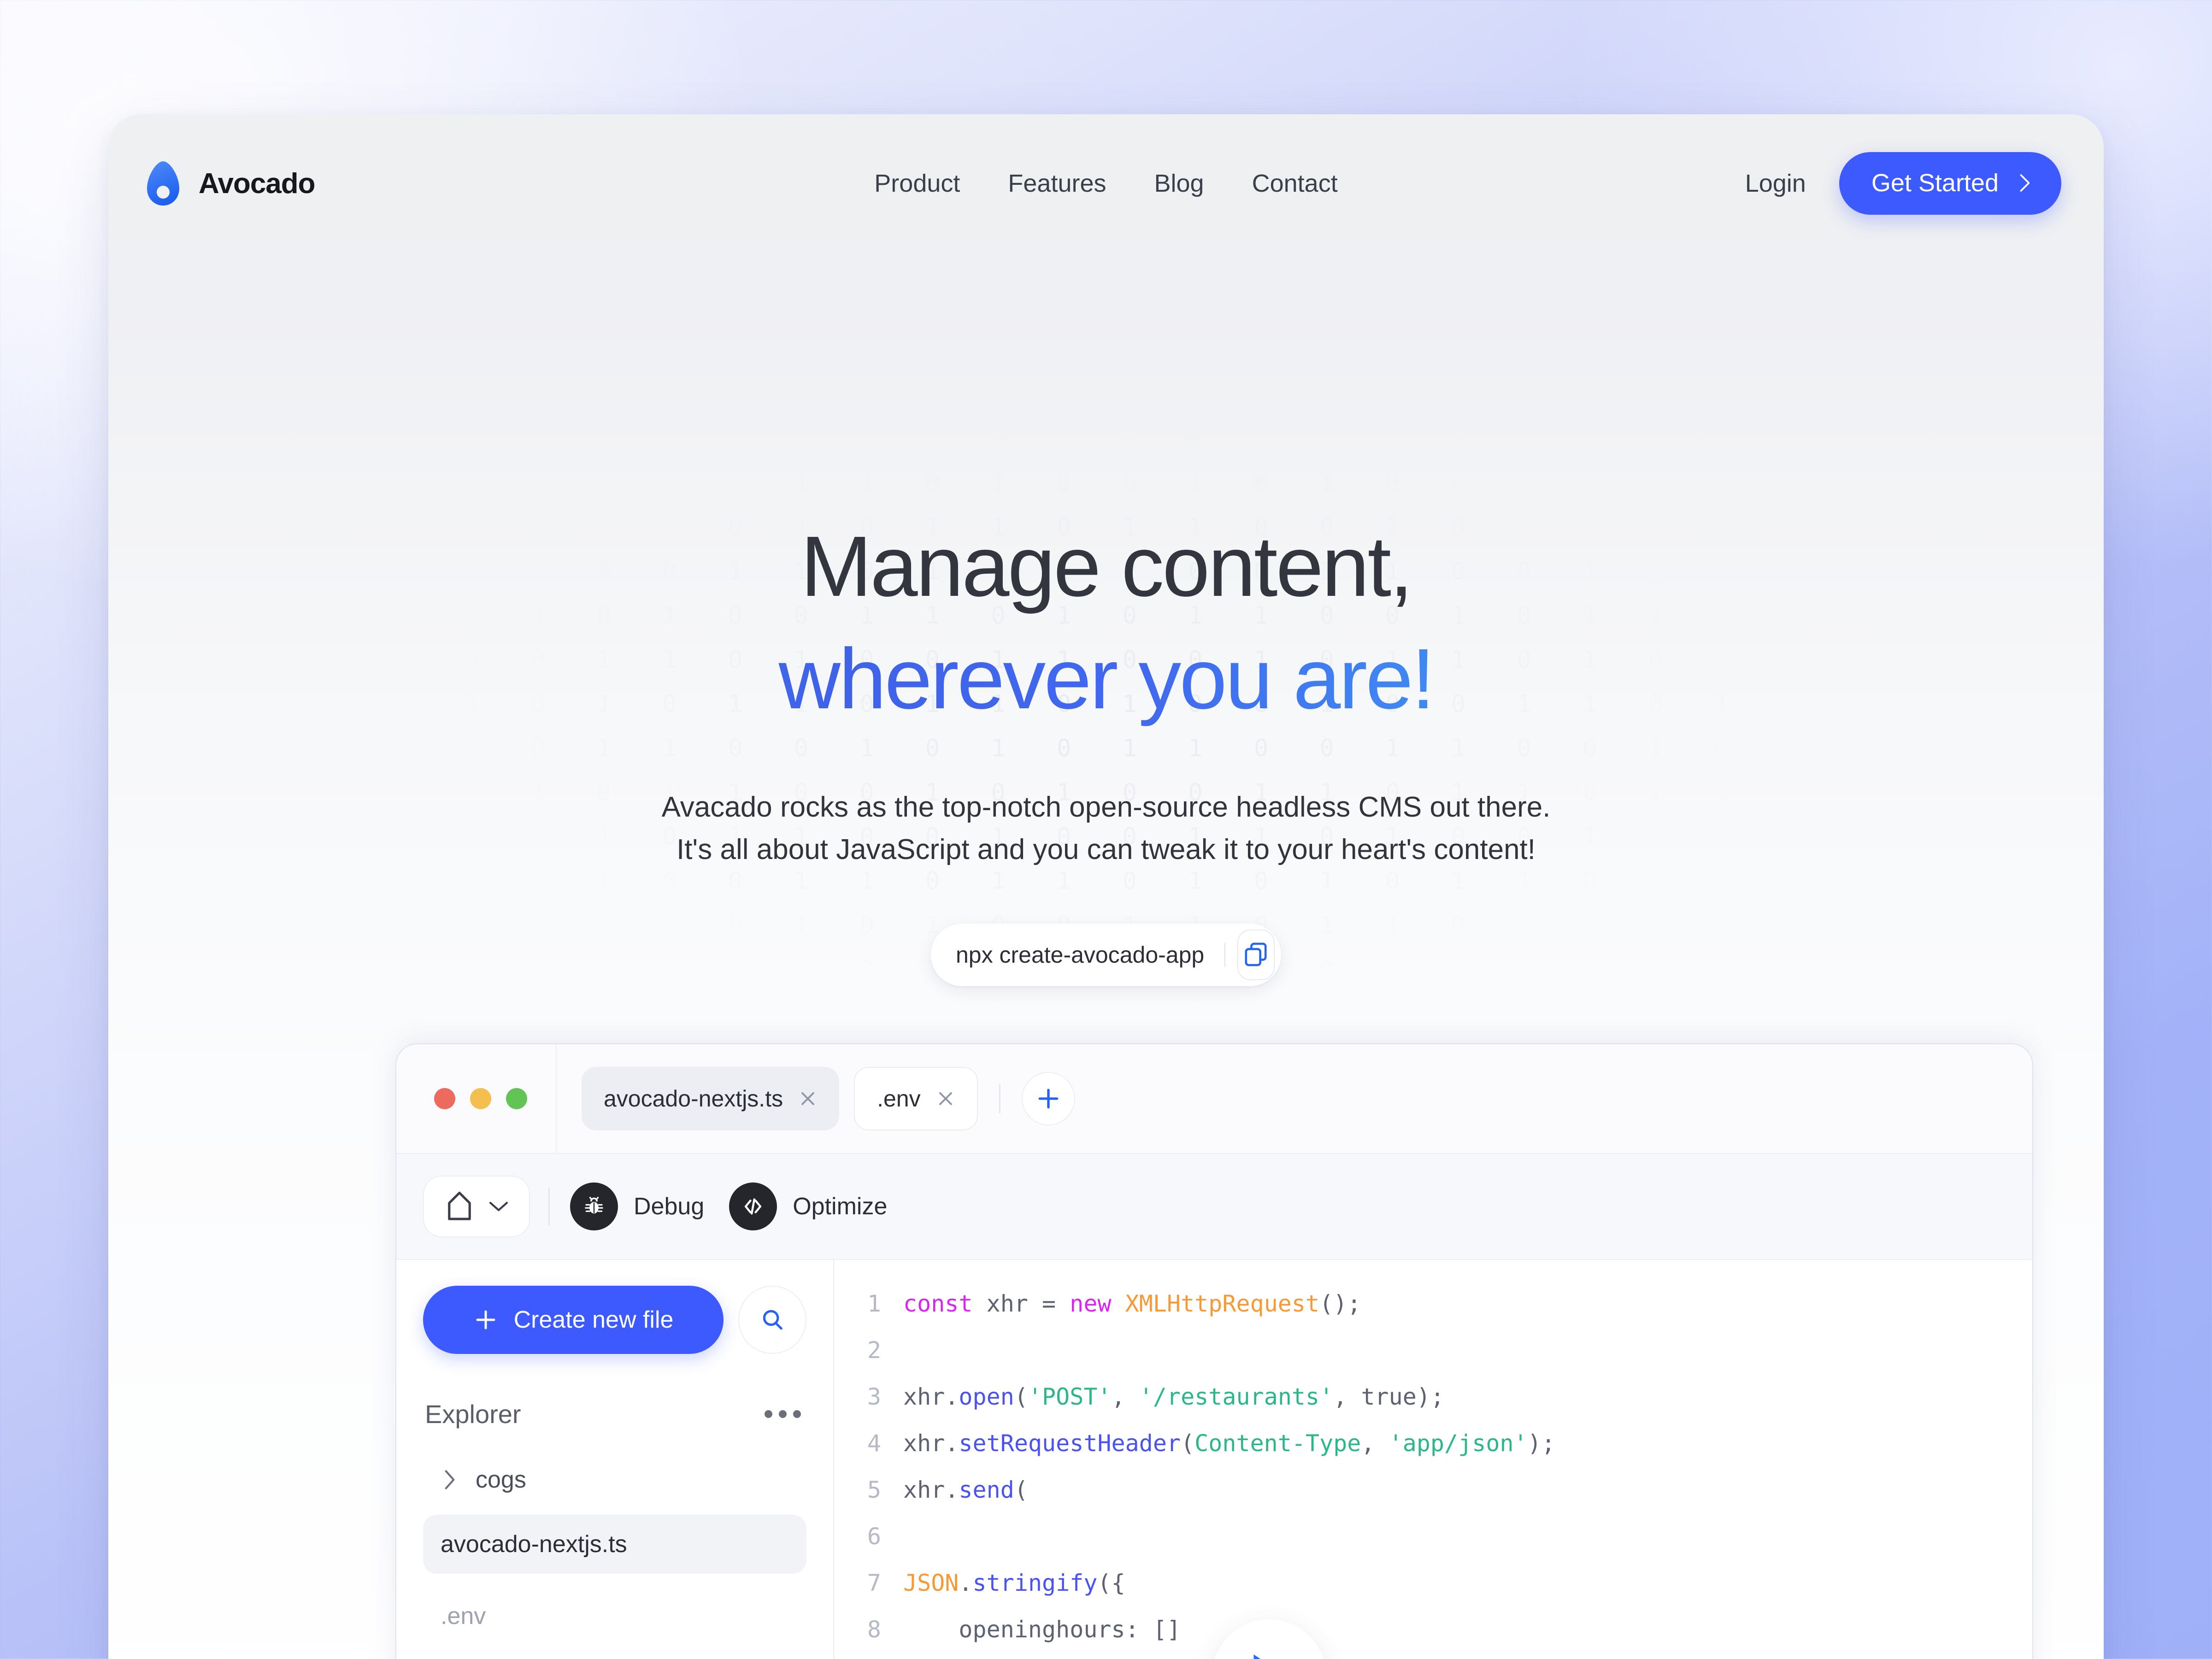  I want to click on code-line: 2, so click(1433, 1360).